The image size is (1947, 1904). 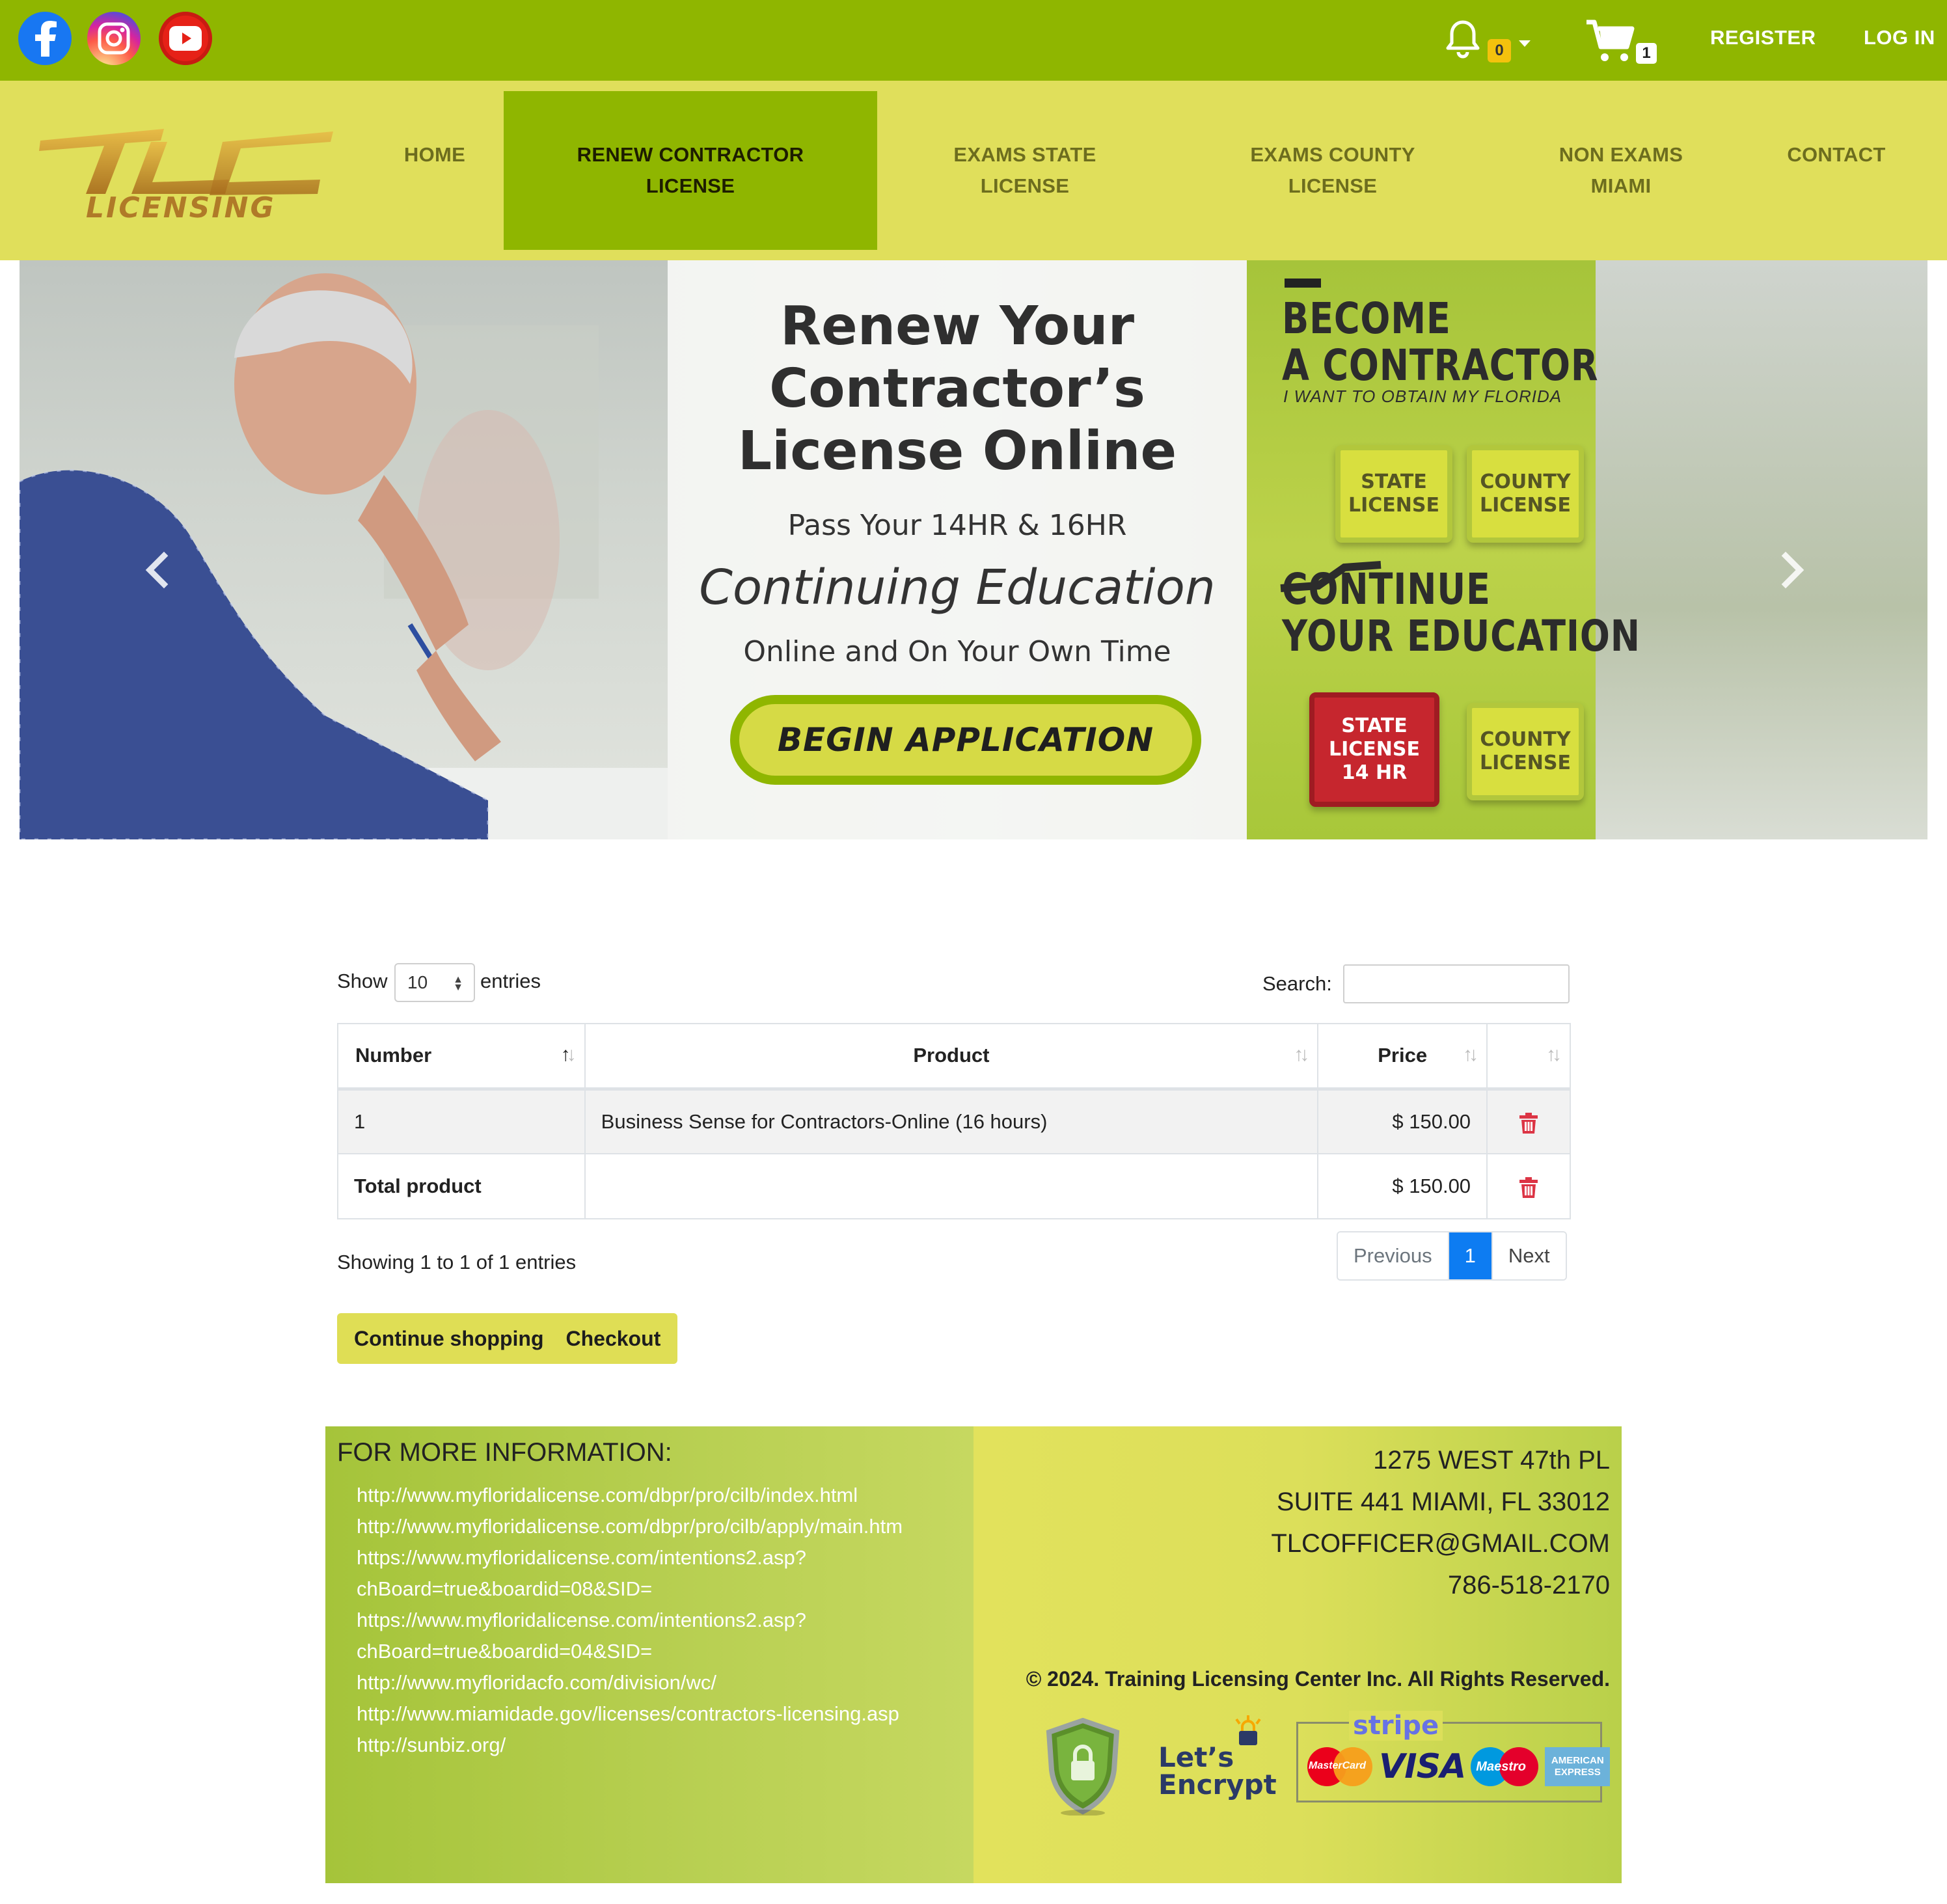 What do you see at coordinates (187, 174) in the screenshot?
I see `tlc-logo: LICENSING` at bounding box center [187, 174].